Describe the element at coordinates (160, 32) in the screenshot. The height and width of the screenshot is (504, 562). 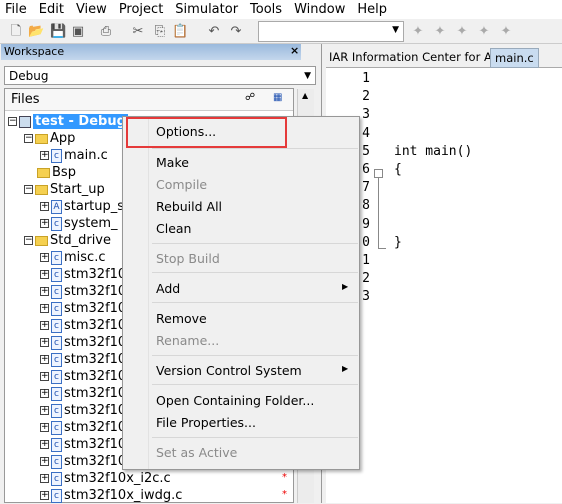
I see `copy-icon: ⎘` at that location.